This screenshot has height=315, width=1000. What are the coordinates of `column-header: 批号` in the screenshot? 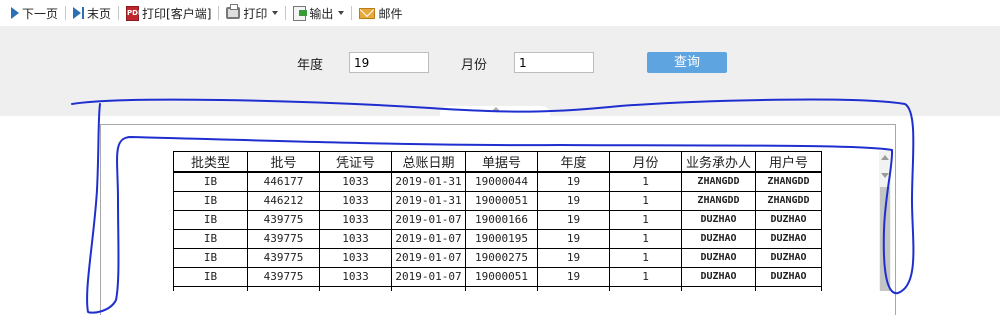 It's located at (283, 162).